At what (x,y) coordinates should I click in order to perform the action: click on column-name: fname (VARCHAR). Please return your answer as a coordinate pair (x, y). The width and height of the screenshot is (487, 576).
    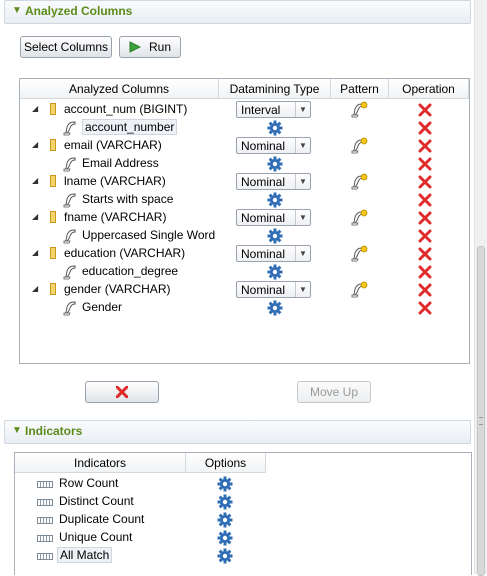
    Looking at the image, I should click on (115, 217).